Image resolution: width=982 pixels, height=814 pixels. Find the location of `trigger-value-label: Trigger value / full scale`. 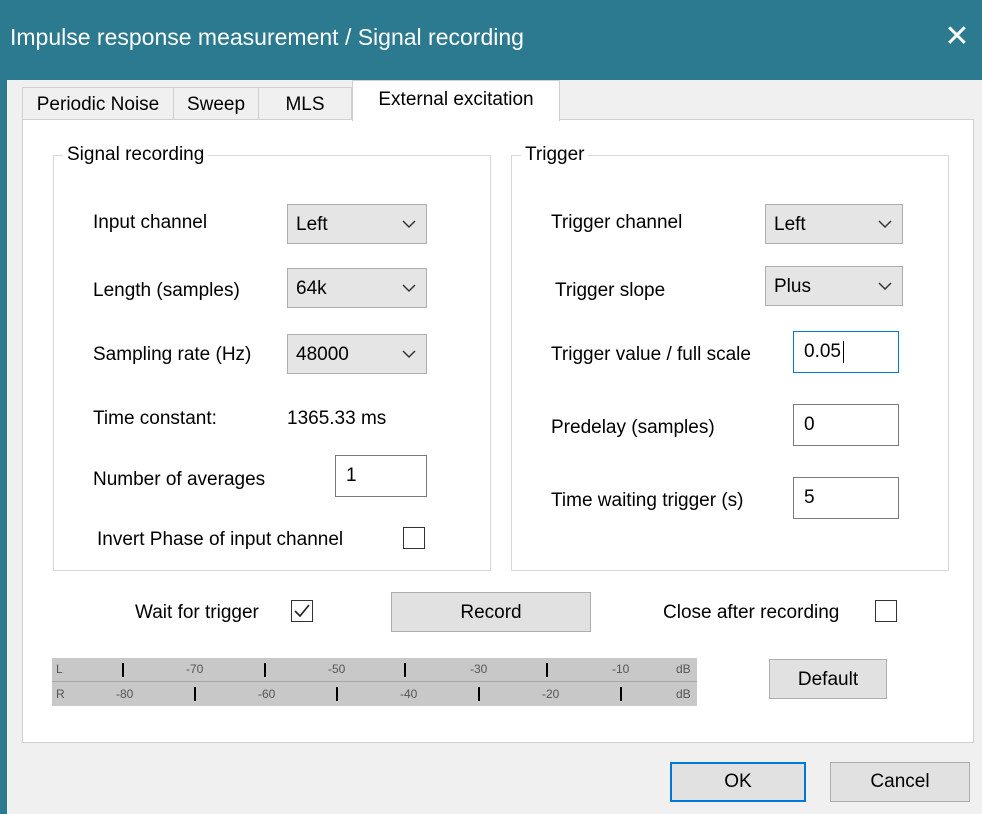

trigger-value-label: Trigger value / full scale is located at coordinates (651, 354).